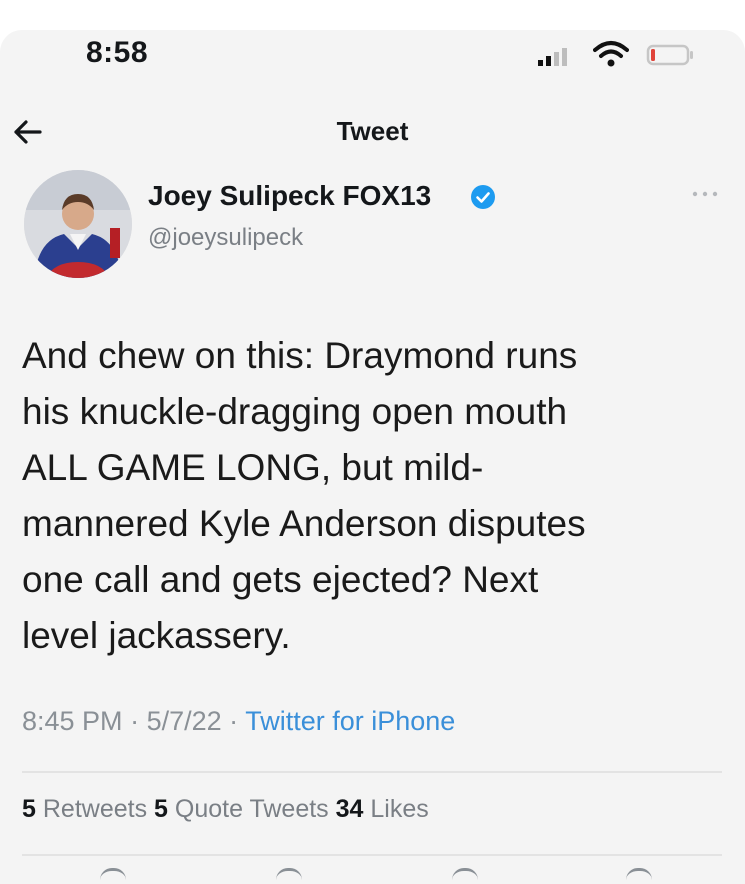 The height and width of the screenshot is (884, 745). Describe the element at coordinates (372, 131) in the screenshot. I see `page-title: Tweet` at that location.